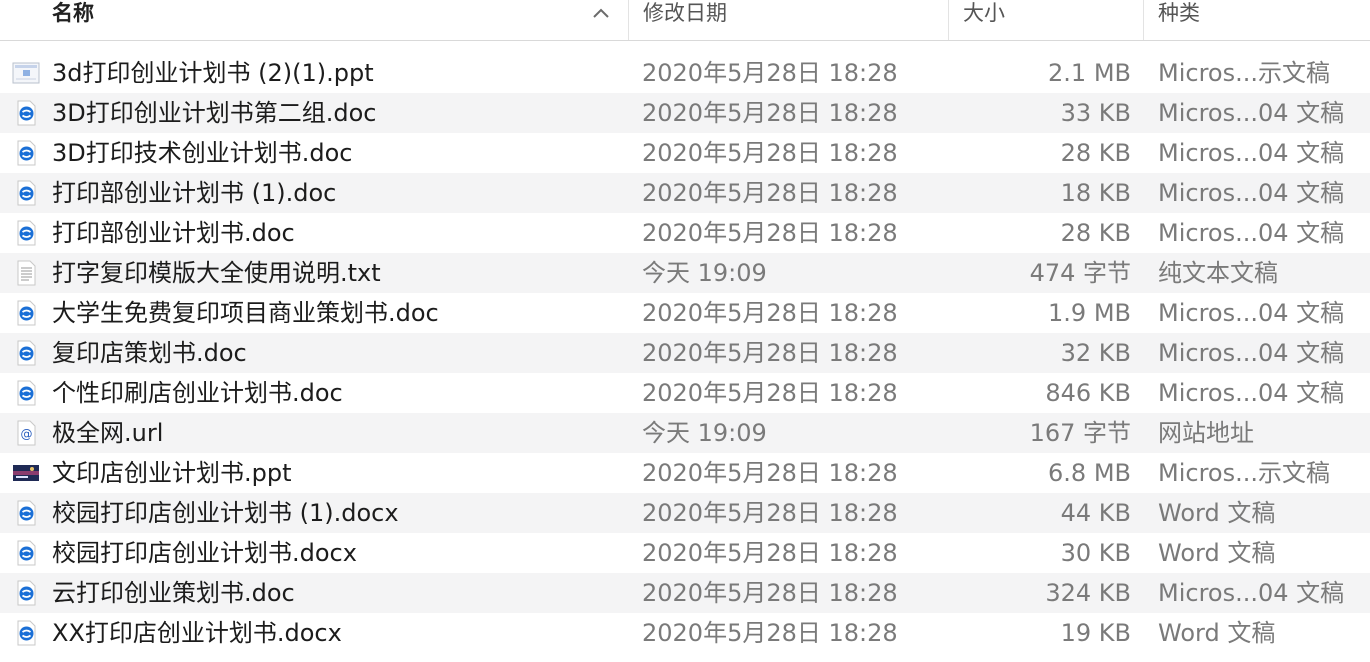  What do you see at coordinates (204, 553) in the screenshot?
I see `file-name: 校园打印店创业计划书.docx` at bounding box center [204, 553].